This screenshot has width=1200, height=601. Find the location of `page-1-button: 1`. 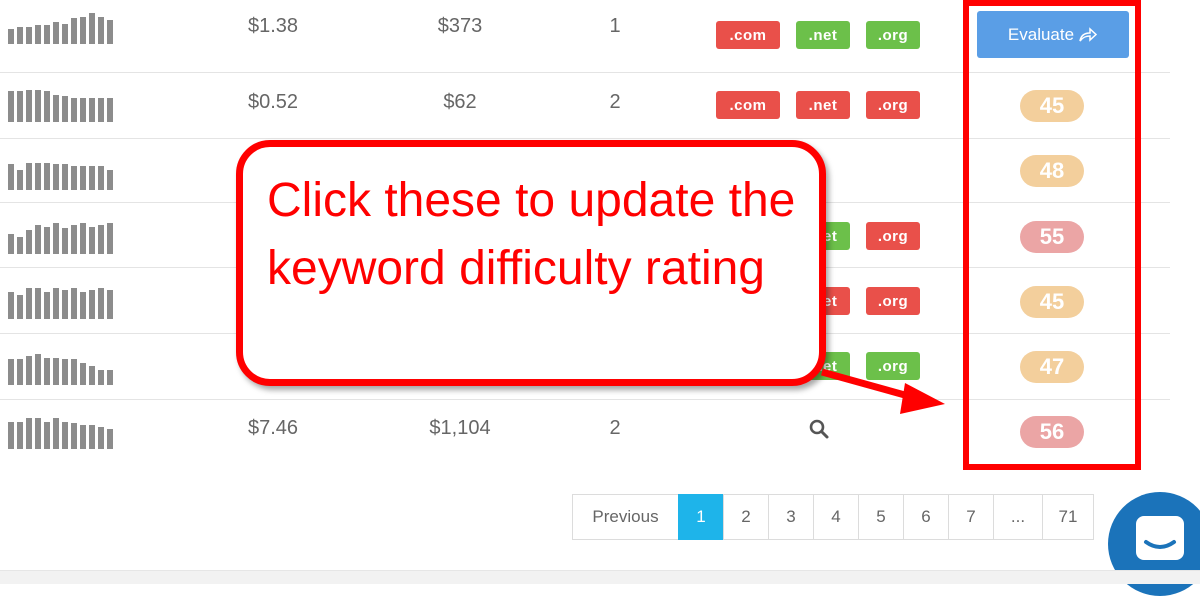

page-1-button: 1 is located at coordinates (701, 517).